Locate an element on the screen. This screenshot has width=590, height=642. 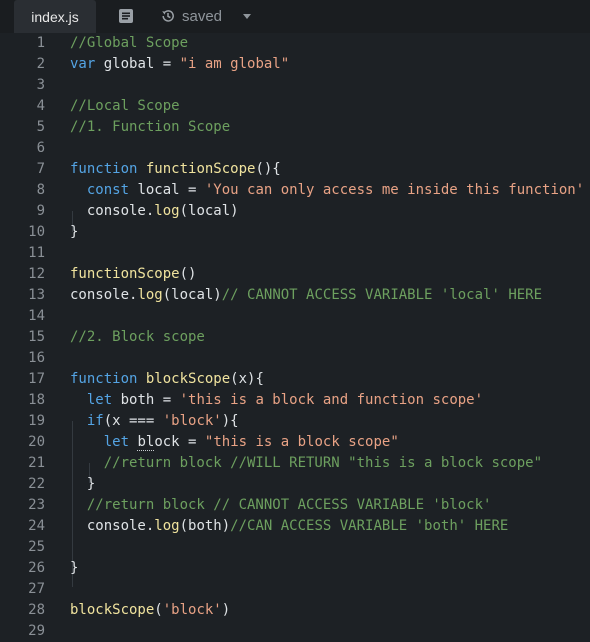
code-line: blockScope('block') is located at coordinates (330, 610).